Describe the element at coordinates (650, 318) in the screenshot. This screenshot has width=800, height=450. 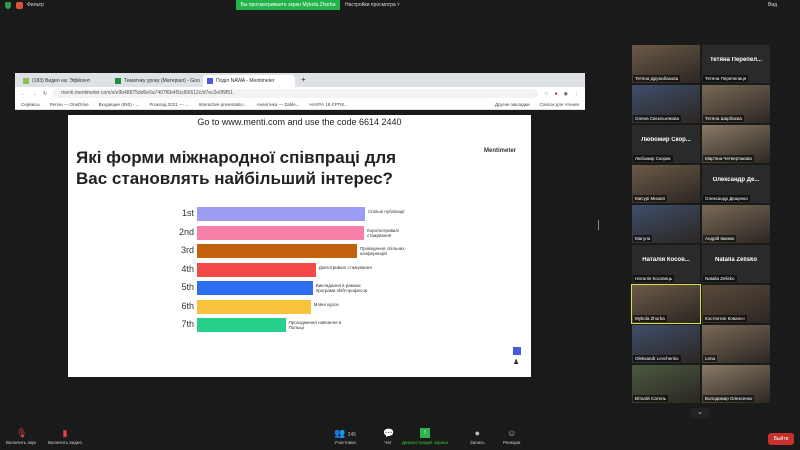
I see `participant-name: Mykola Zhurba` at that location.